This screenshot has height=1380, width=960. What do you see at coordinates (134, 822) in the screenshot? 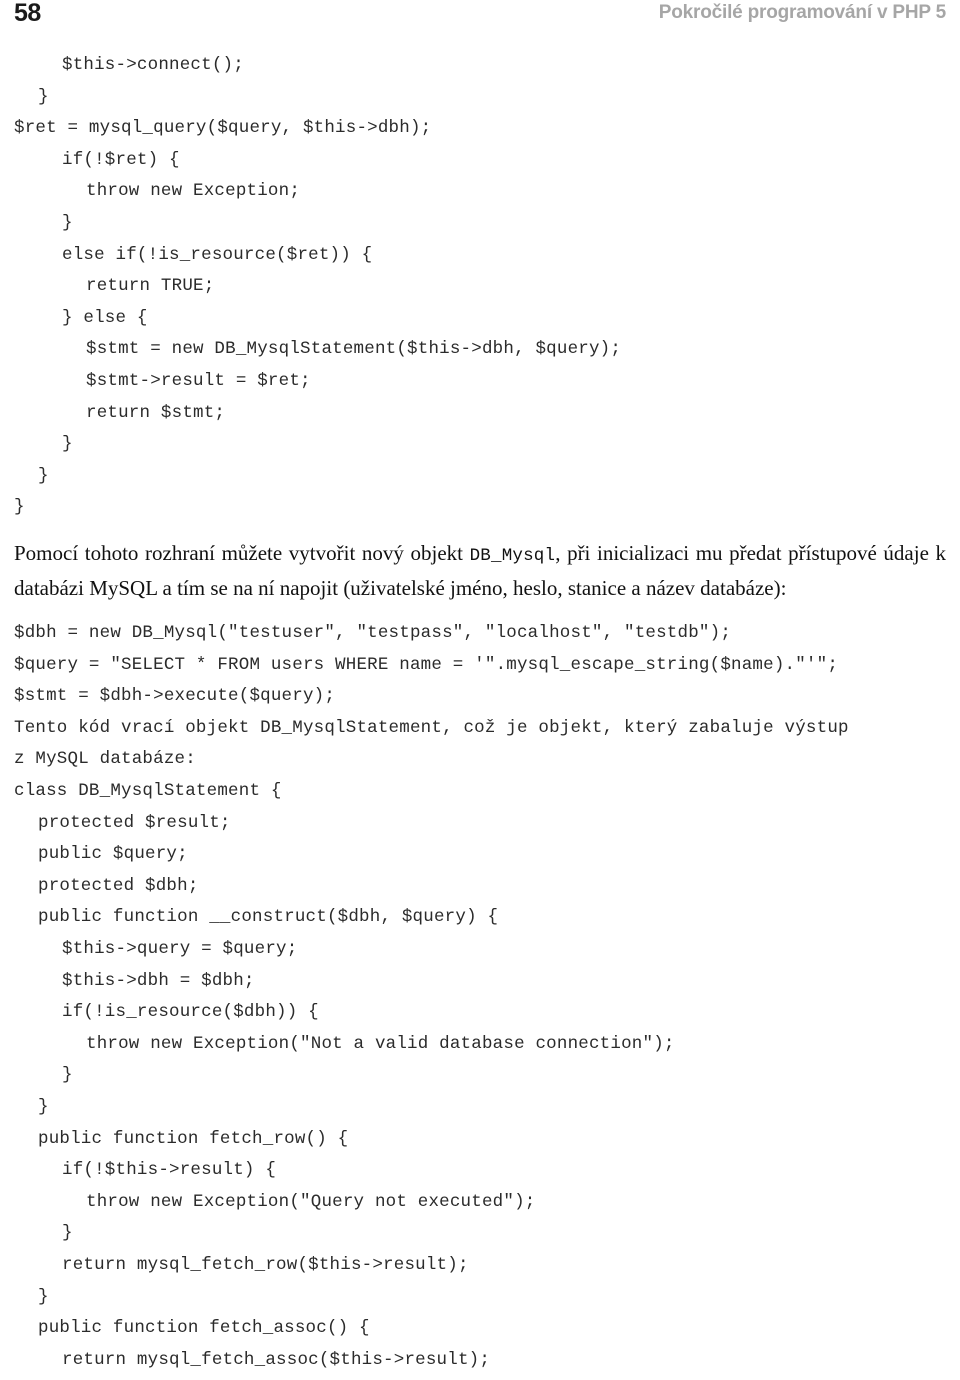
I see `code-line: protected $result;` at bounding box center [134, 822].